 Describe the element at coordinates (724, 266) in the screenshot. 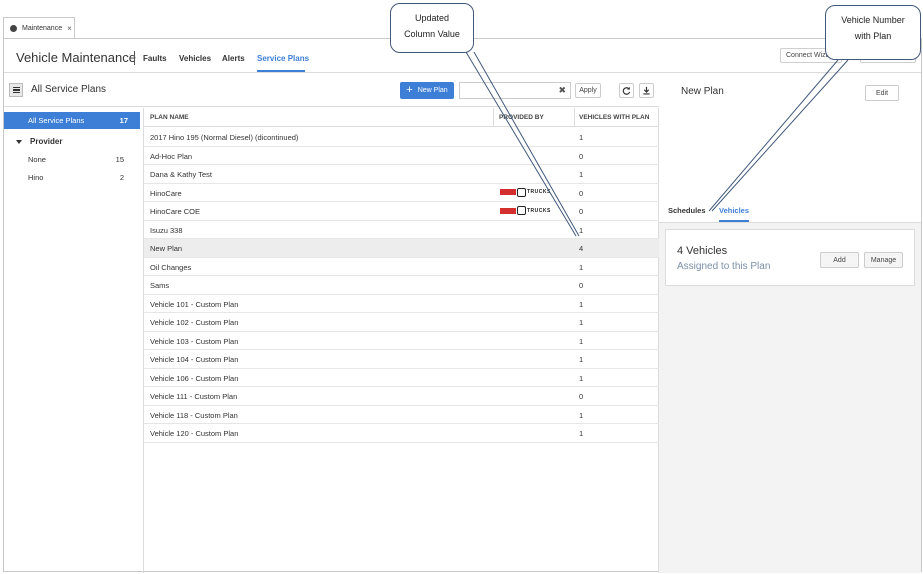

I see `assigned-text: Assigned to this Plan` at that location.